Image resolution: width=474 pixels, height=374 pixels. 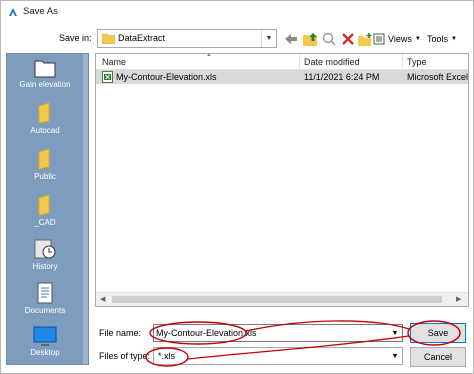 I want to click on save-in-dropdown: DataExtract ▼, so click(x=187, y=38).